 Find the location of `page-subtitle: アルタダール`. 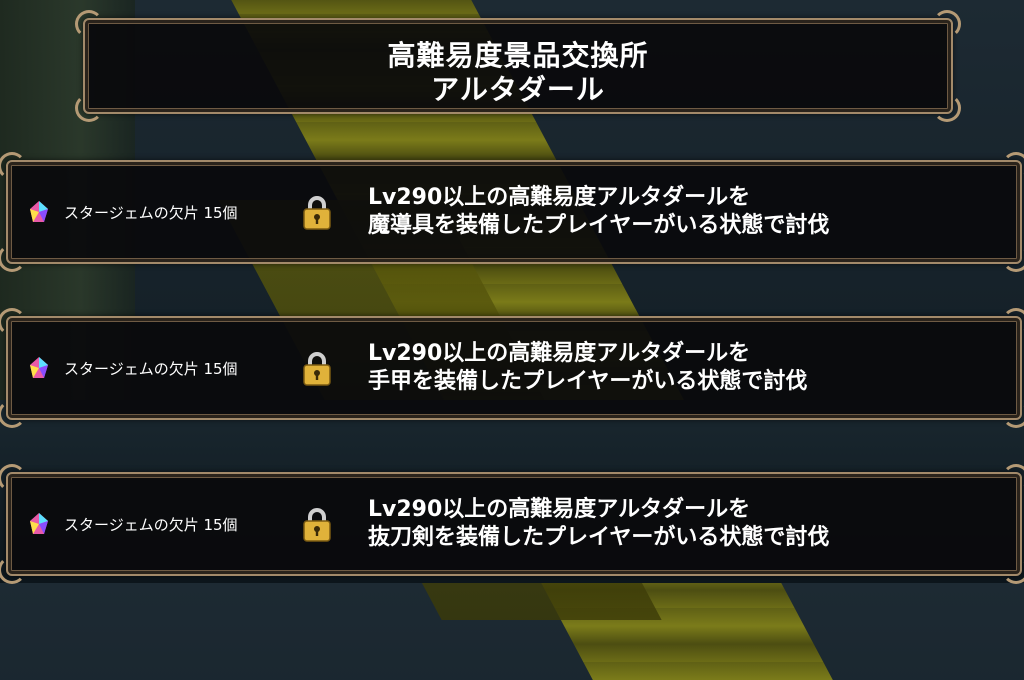

page-subtitle: アルタダール is located at coordinates (518, 89).